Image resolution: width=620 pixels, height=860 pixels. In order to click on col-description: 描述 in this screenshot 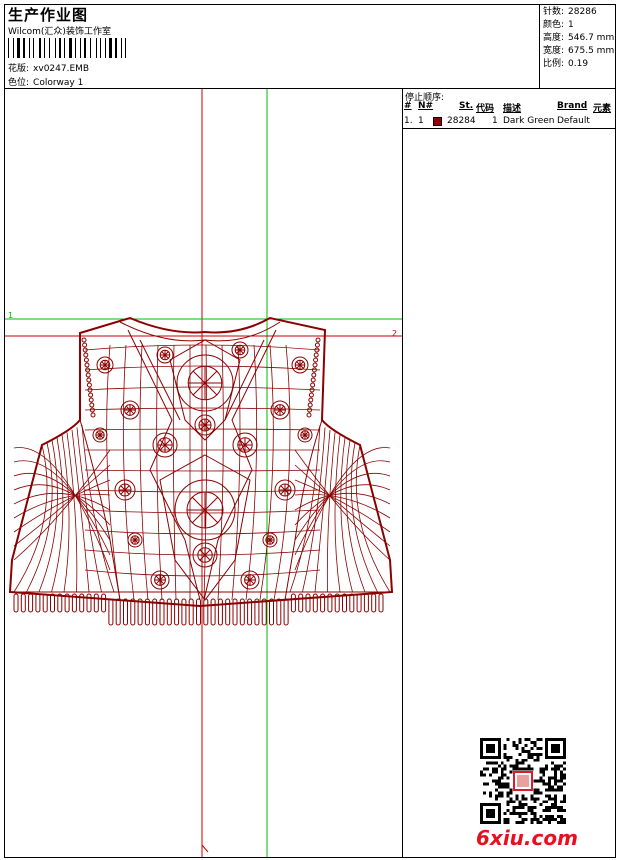, I will do `click(512, 109)`.